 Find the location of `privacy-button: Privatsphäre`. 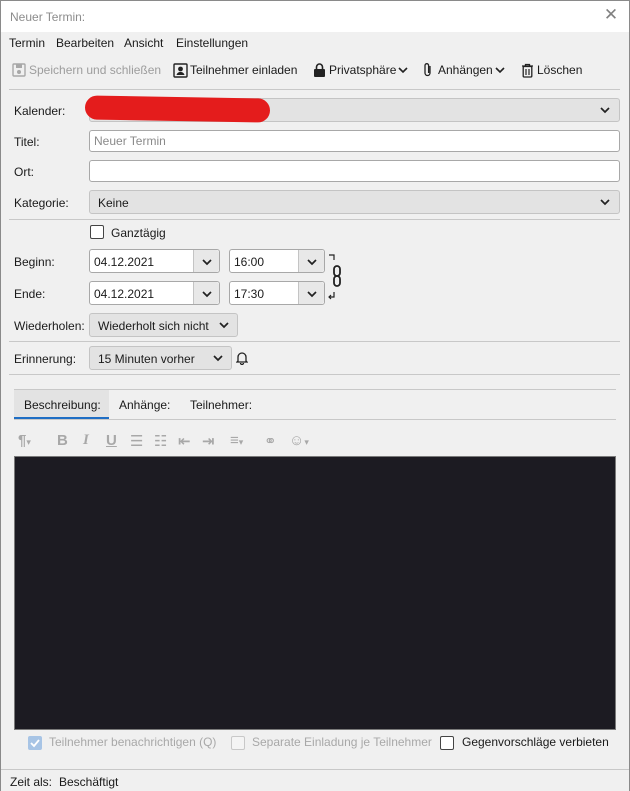

privacy-button: Privatsphäre is located at coordinates (359, 70).